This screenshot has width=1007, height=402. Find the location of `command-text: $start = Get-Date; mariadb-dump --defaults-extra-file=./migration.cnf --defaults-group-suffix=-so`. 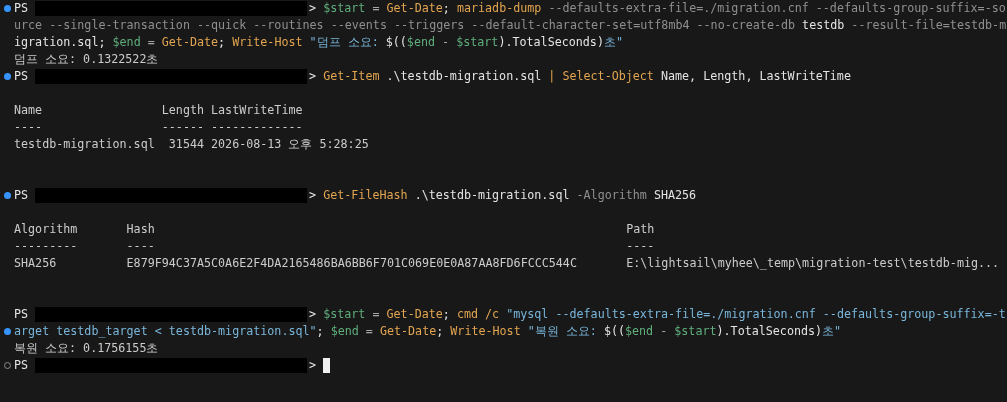

command-text: $start = Get-Date; mariadb-dump --defaults-extra-file=./migration.cnf --defaults-group-suffix=-so is located at coordinates (664, 8).